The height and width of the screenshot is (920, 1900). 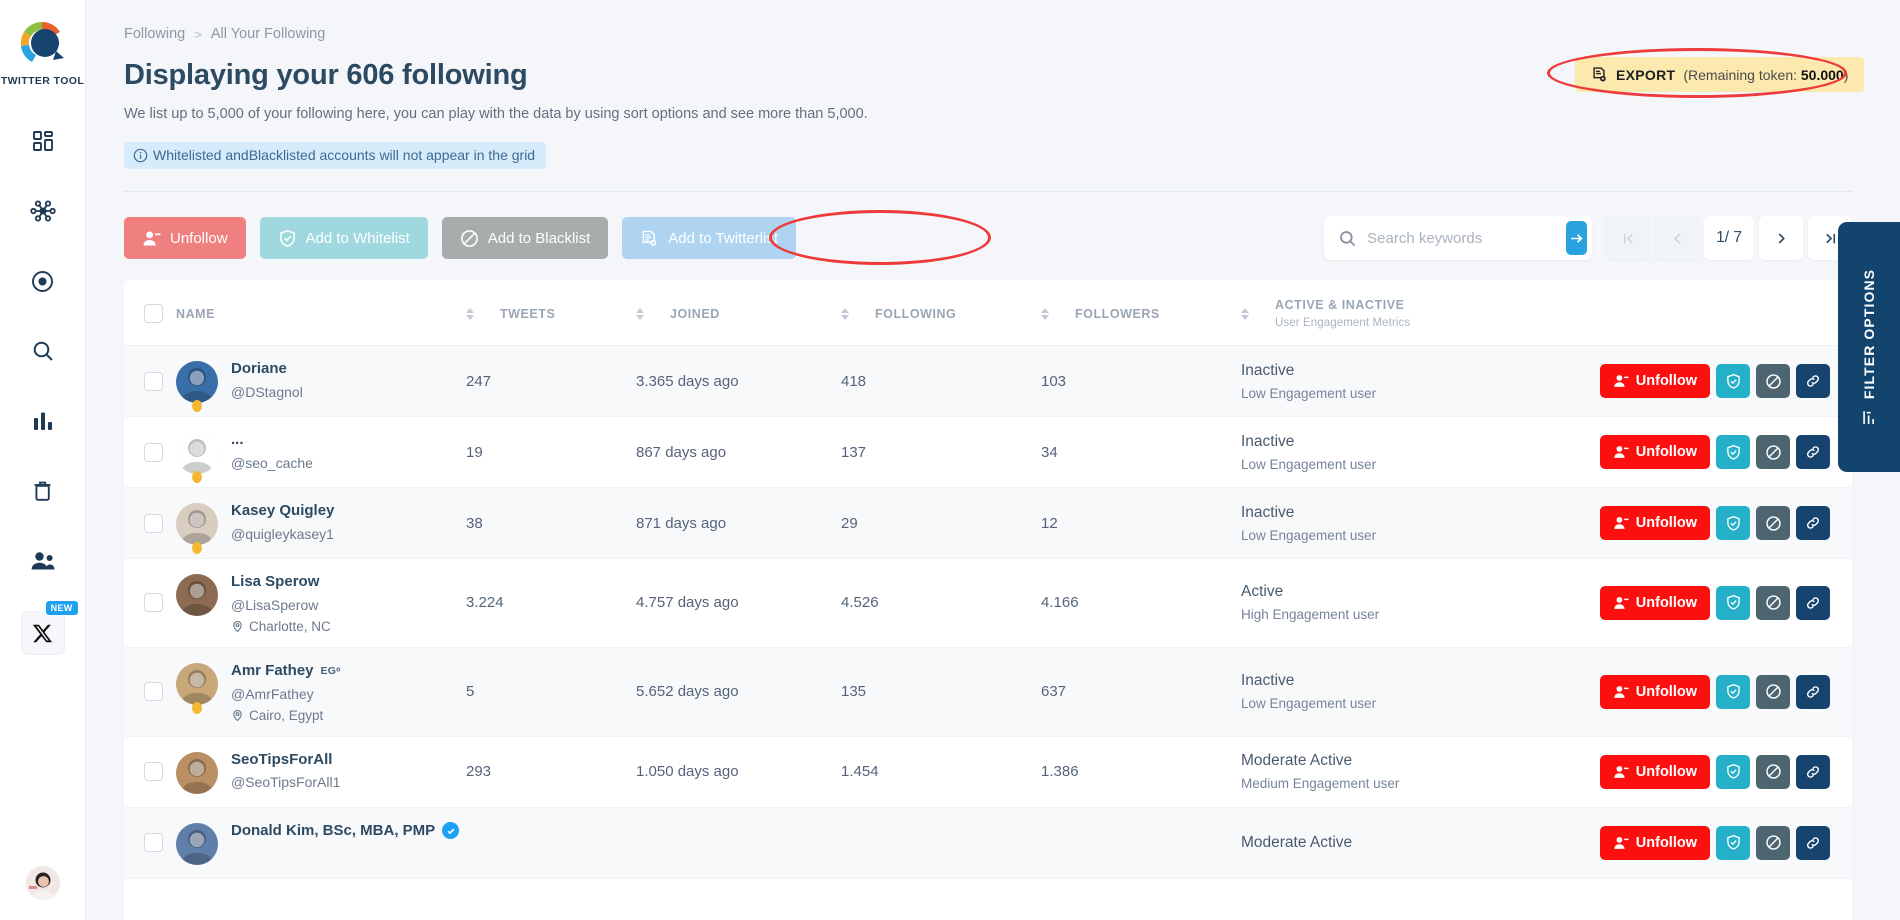 I want to click on row-select-cell, so click(x=150, y=842).